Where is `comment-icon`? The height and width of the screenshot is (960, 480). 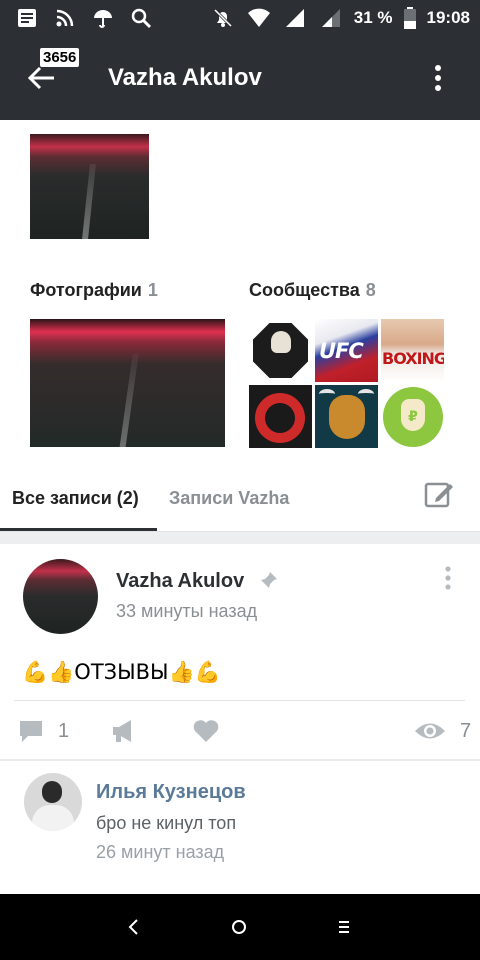
comment-icon is located at coordinates (31, 731).